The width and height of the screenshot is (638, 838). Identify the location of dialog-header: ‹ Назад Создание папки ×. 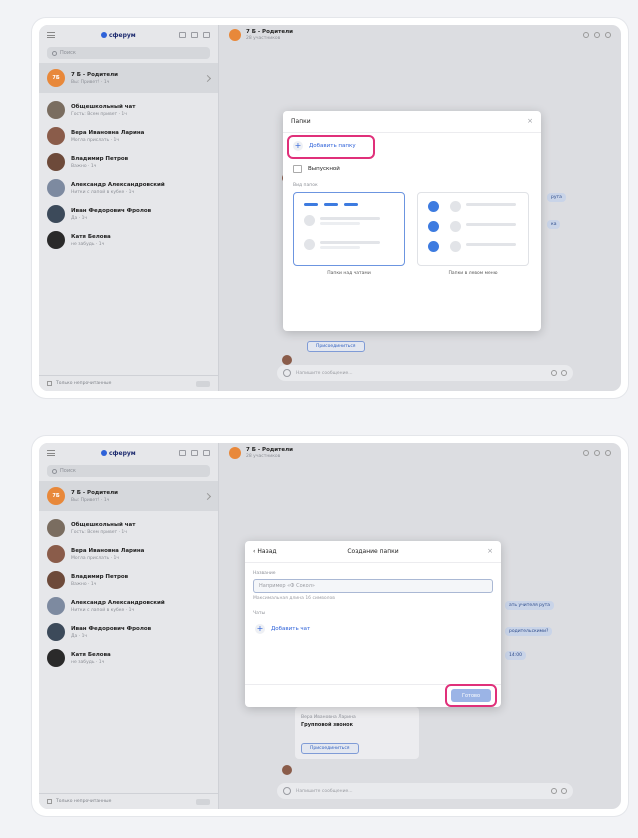
(373, 552).